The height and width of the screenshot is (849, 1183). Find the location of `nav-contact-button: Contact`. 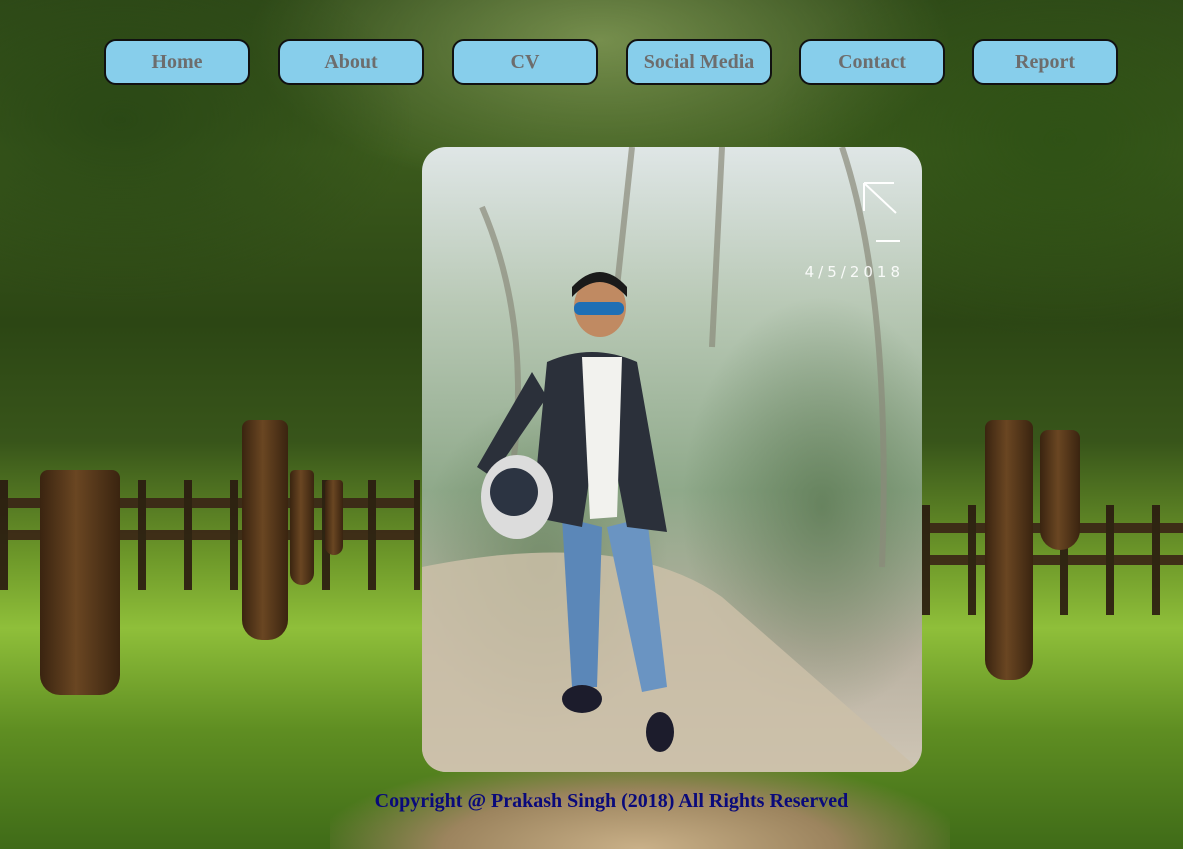

nav-contact-button: Contact is located at coordinates (872, 62).